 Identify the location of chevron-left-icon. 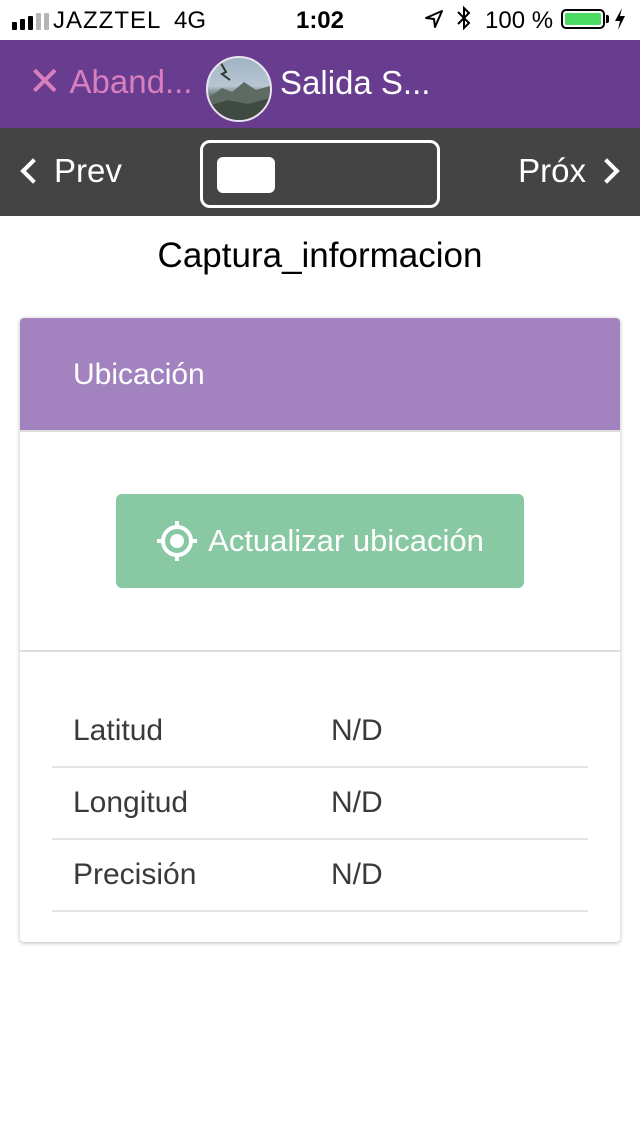
(33, 171).